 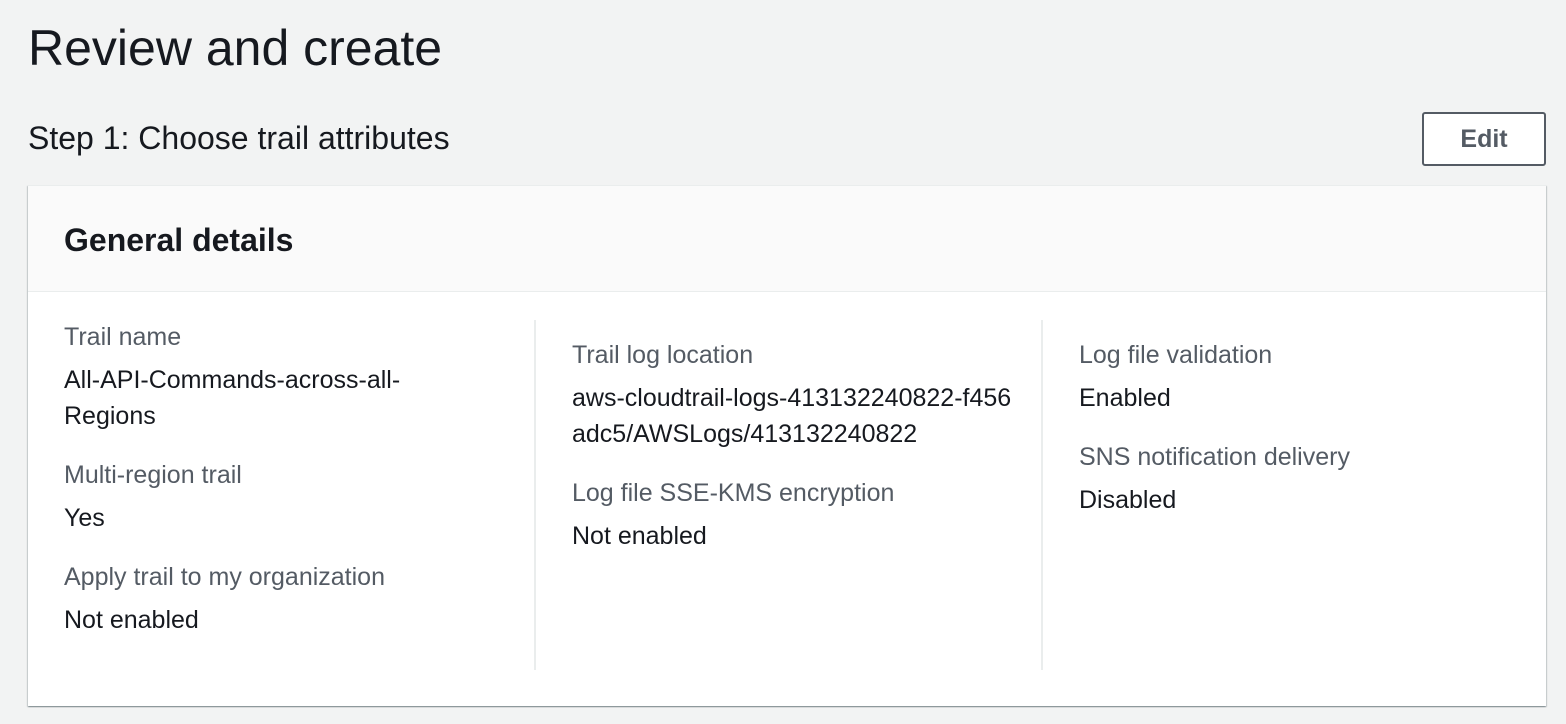 What do you see at coordinates (153, 475) in the screenshot?
I see `multi-region-label: Multi-region trail` at bounding box center [153, 475].